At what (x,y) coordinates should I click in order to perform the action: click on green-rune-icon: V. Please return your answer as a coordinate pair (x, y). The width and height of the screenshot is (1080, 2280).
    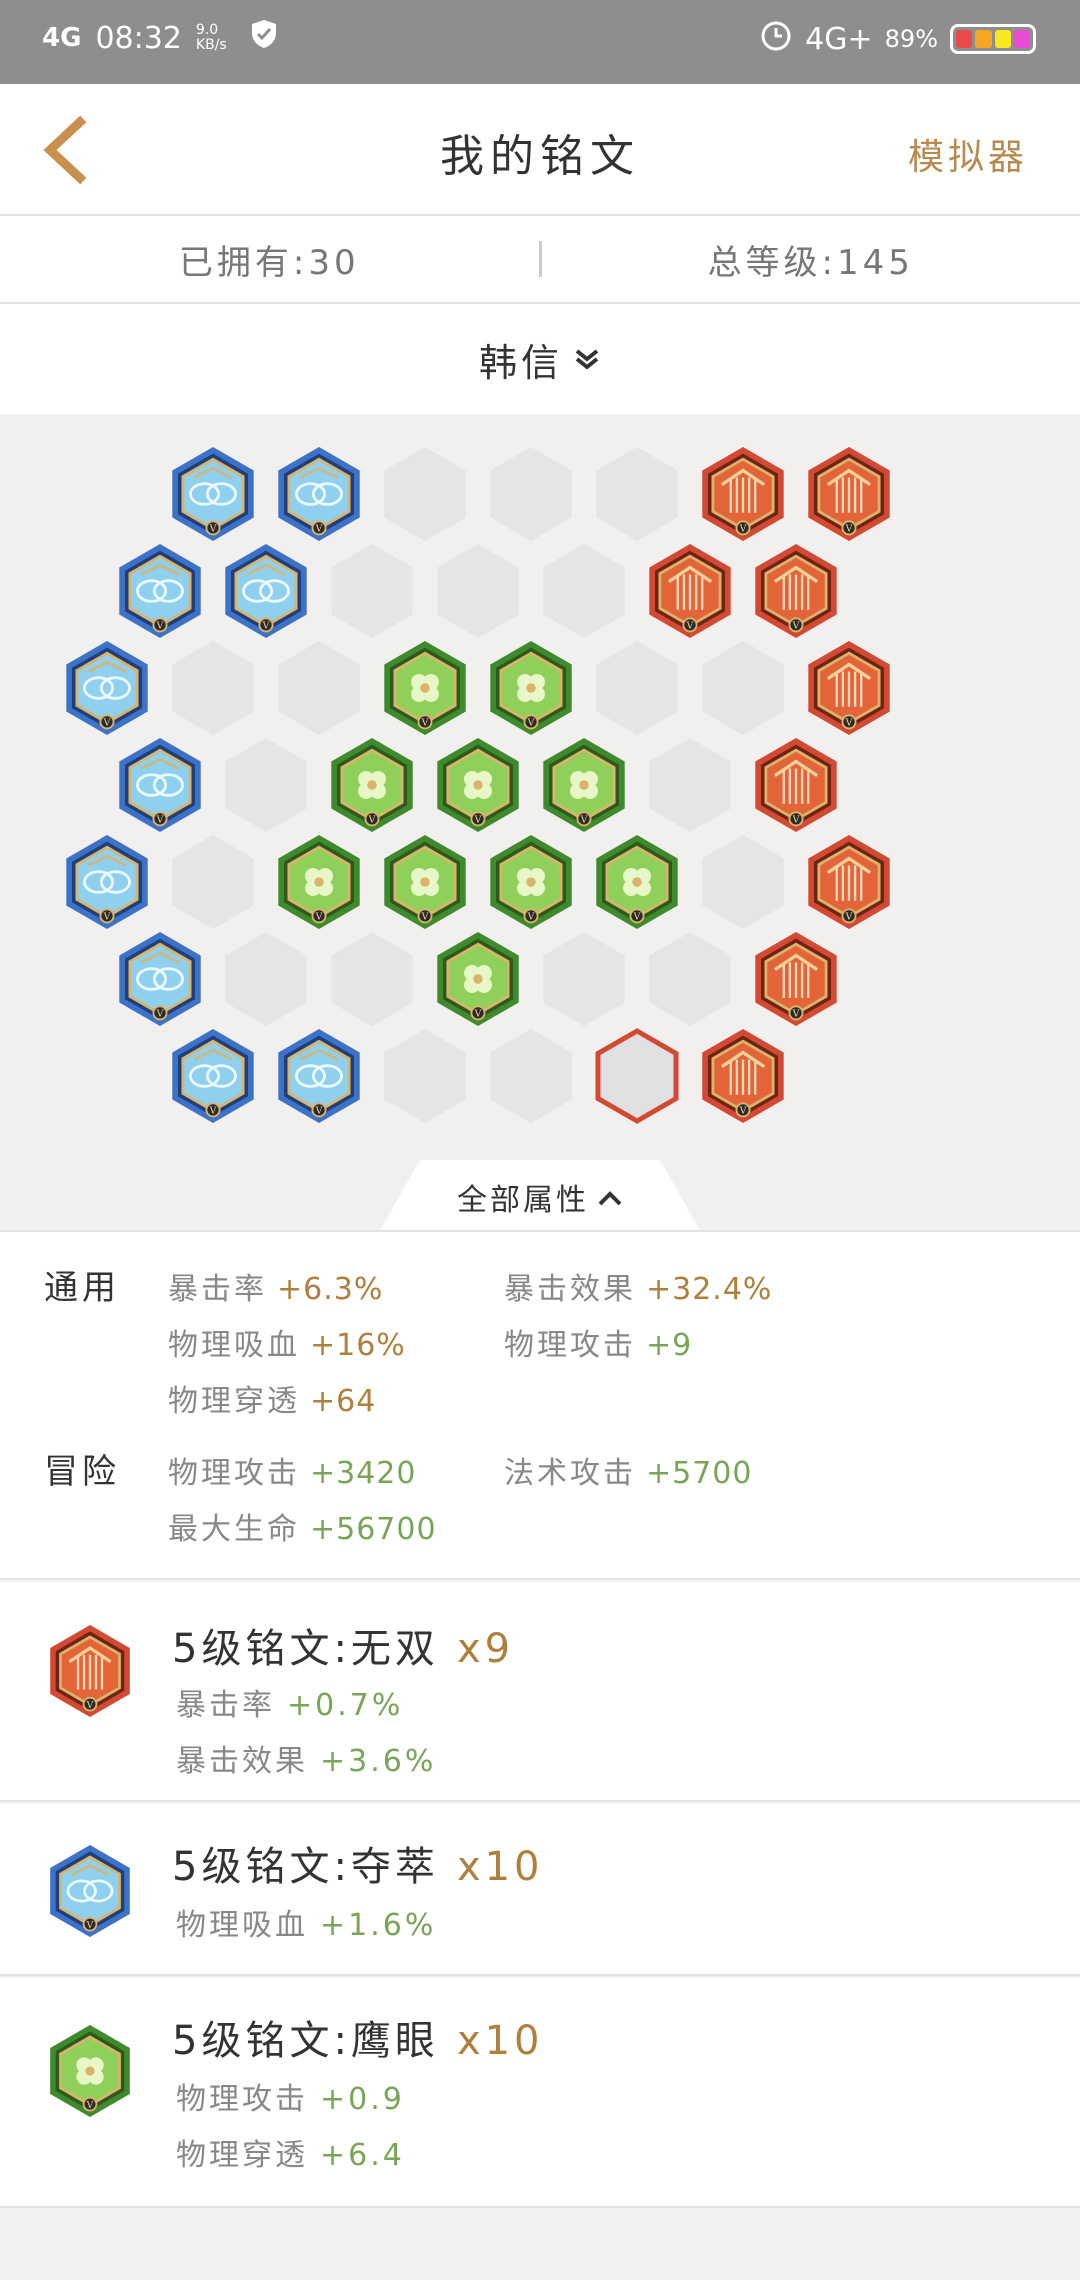
    Looking at the image, I should click on (90, 2071).